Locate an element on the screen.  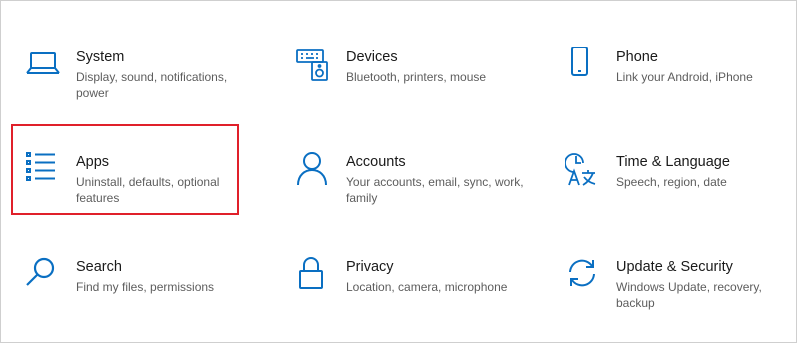
tile-title: Search is located at coordinates (99, 267).